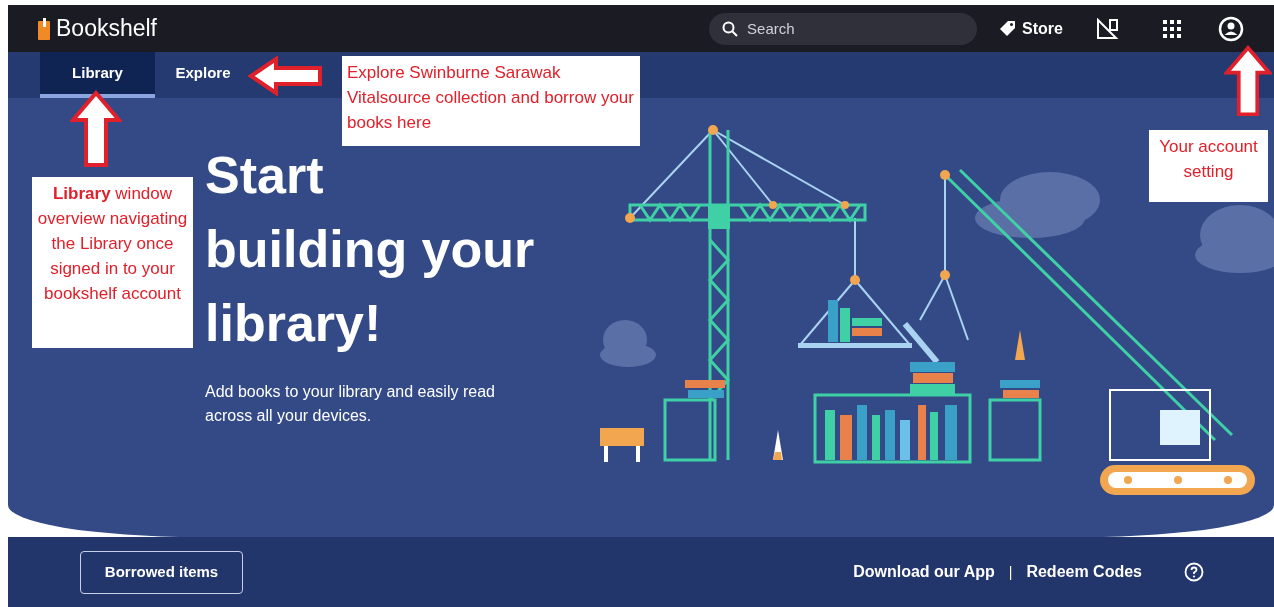 This screenshot has height=607, width=1274. Describe the element at coordinates (350, 404) in the screenshot. I see `hero-subtitle: Add books to your library and easily read across all your devices.` at that location.